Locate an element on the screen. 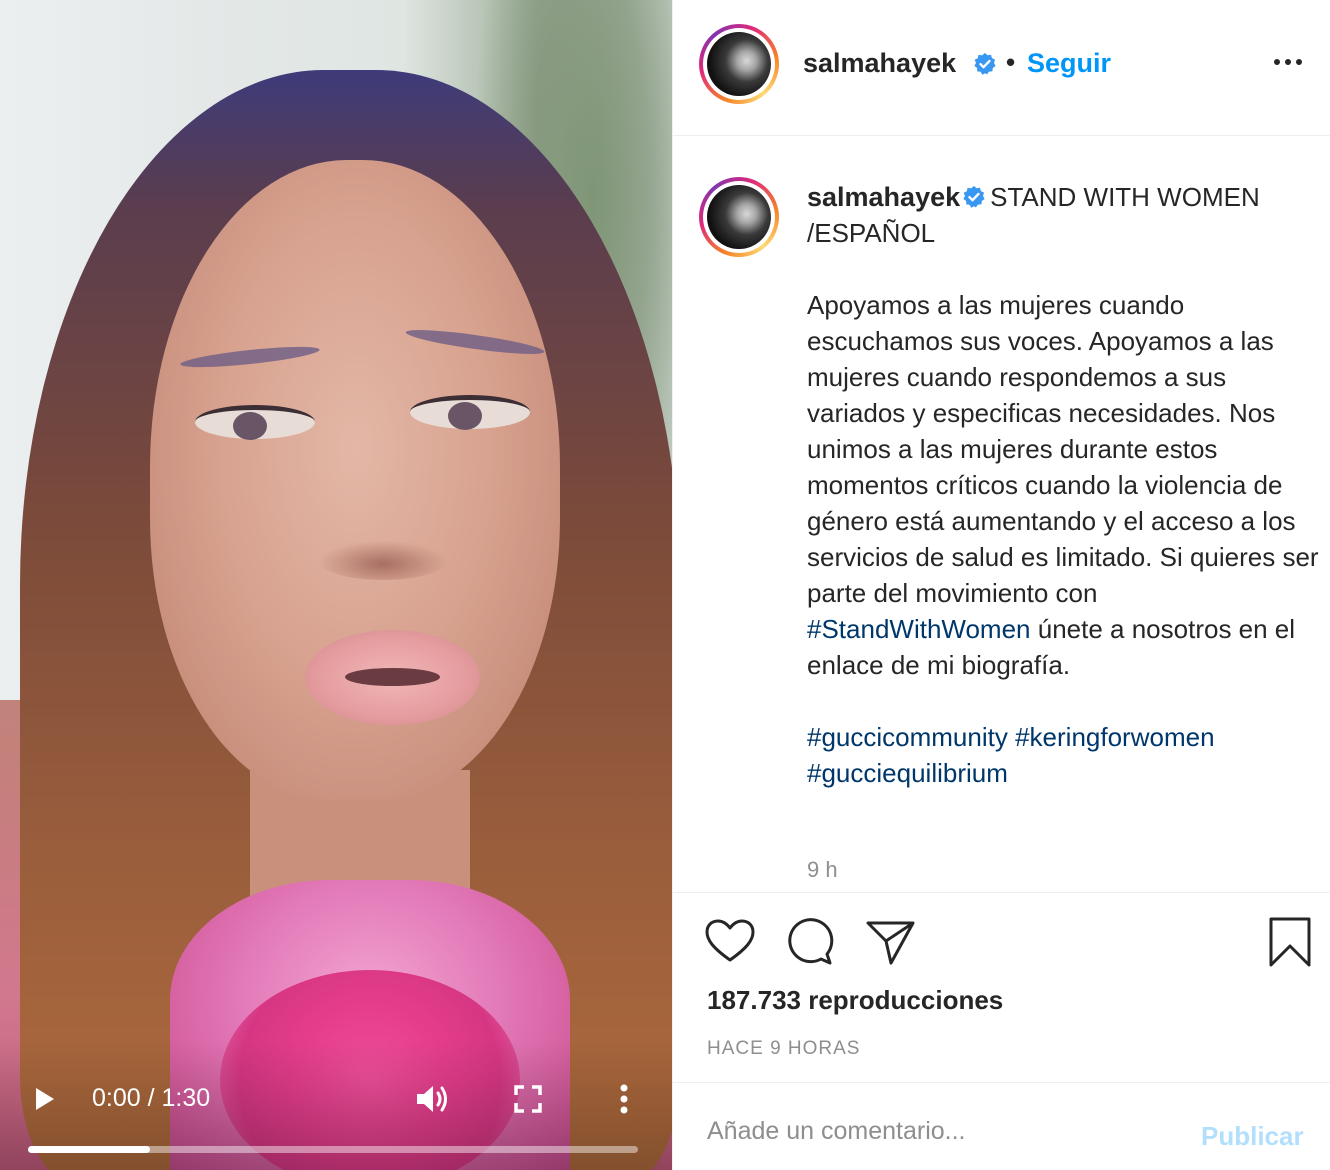 This screenshot has height=1170, width=1330. play-button is located at coordinates (45, 1099).